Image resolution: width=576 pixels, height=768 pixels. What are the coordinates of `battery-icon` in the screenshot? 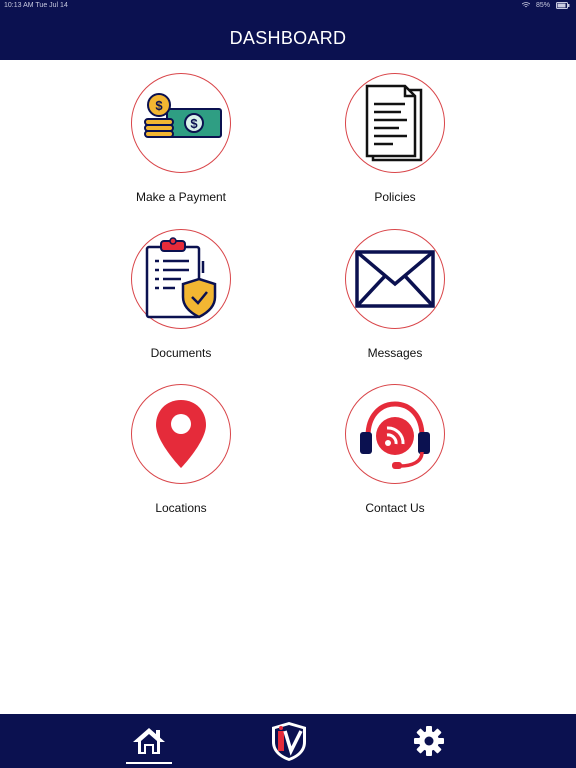 It's located at (563, 5).